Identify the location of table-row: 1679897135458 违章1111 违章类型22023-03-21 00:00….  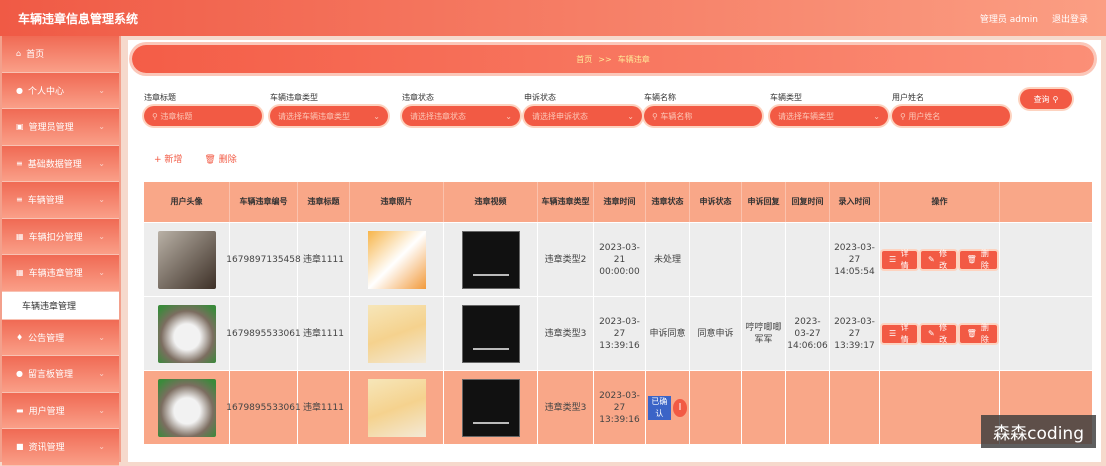
(618, 259).